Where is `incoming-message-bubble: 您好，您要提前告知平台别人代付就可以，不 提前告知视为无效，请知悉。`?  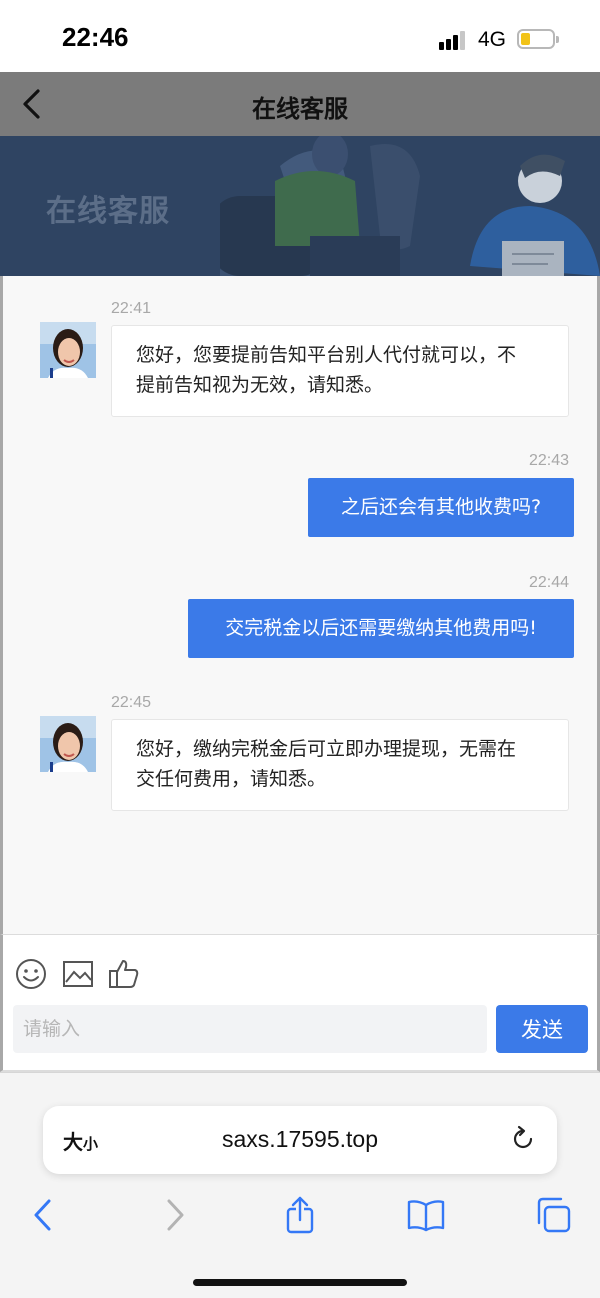 incoming-message-bubble: 您好，您要提前告知平台别人代付就可以，不 提前告知视为无效，请知悉。 is located at coordinates (340, 371).